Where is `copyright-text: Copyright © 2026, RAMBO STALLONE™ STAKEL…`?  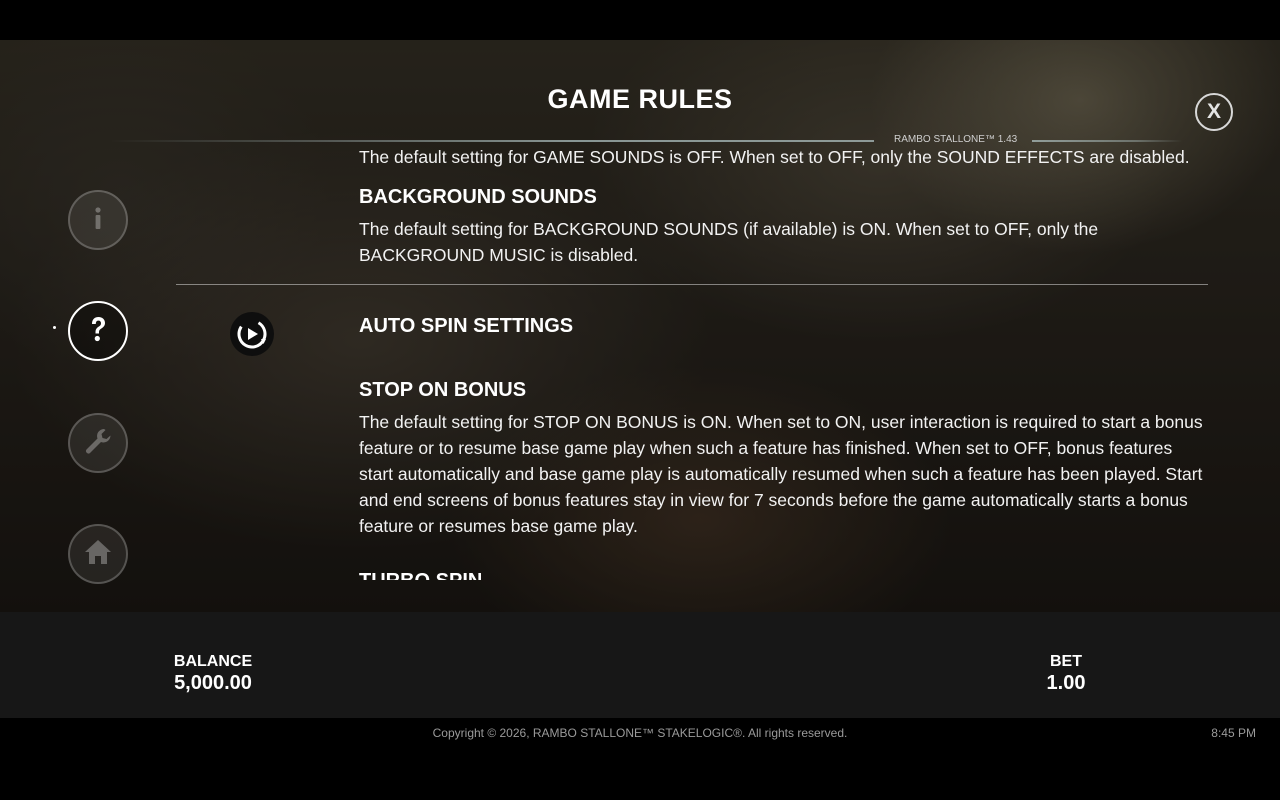
copyright-text: Copyright © 2026, RAMBO STALLONE™ STAKEL… is located at coordinates (640, 733).